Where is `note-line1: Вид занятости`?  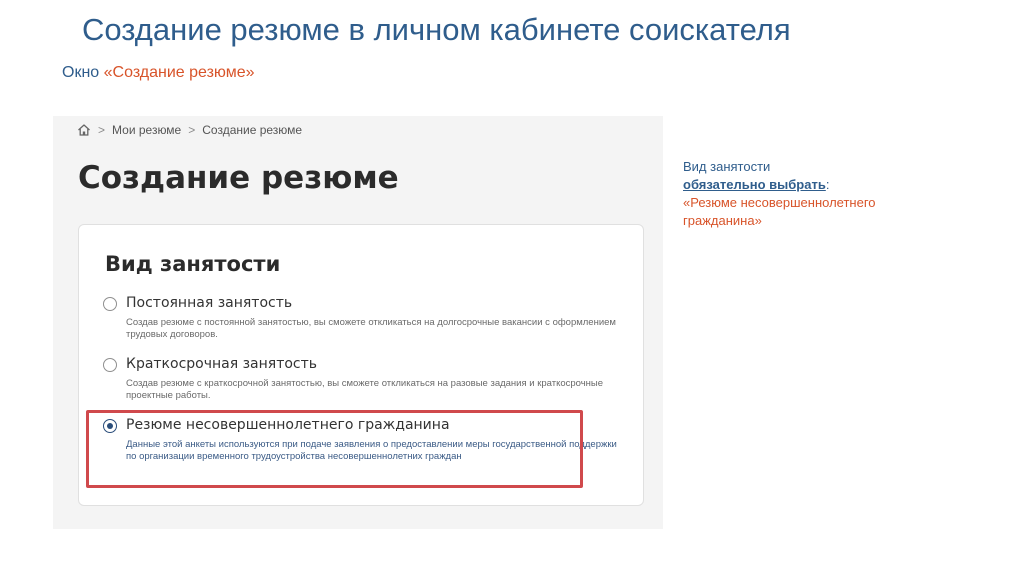 note-line1: Вид занятости is located at coordinates (727, 166).